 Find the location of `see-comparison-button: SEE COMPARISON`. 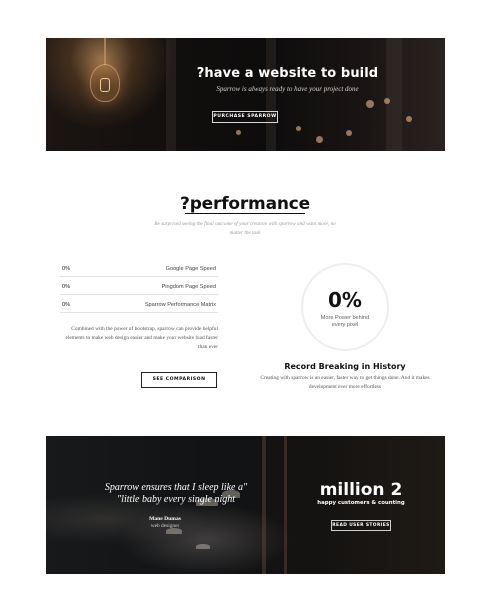

see-comparison-button: SEE COMPARISON is located at coordinates (179, 380).